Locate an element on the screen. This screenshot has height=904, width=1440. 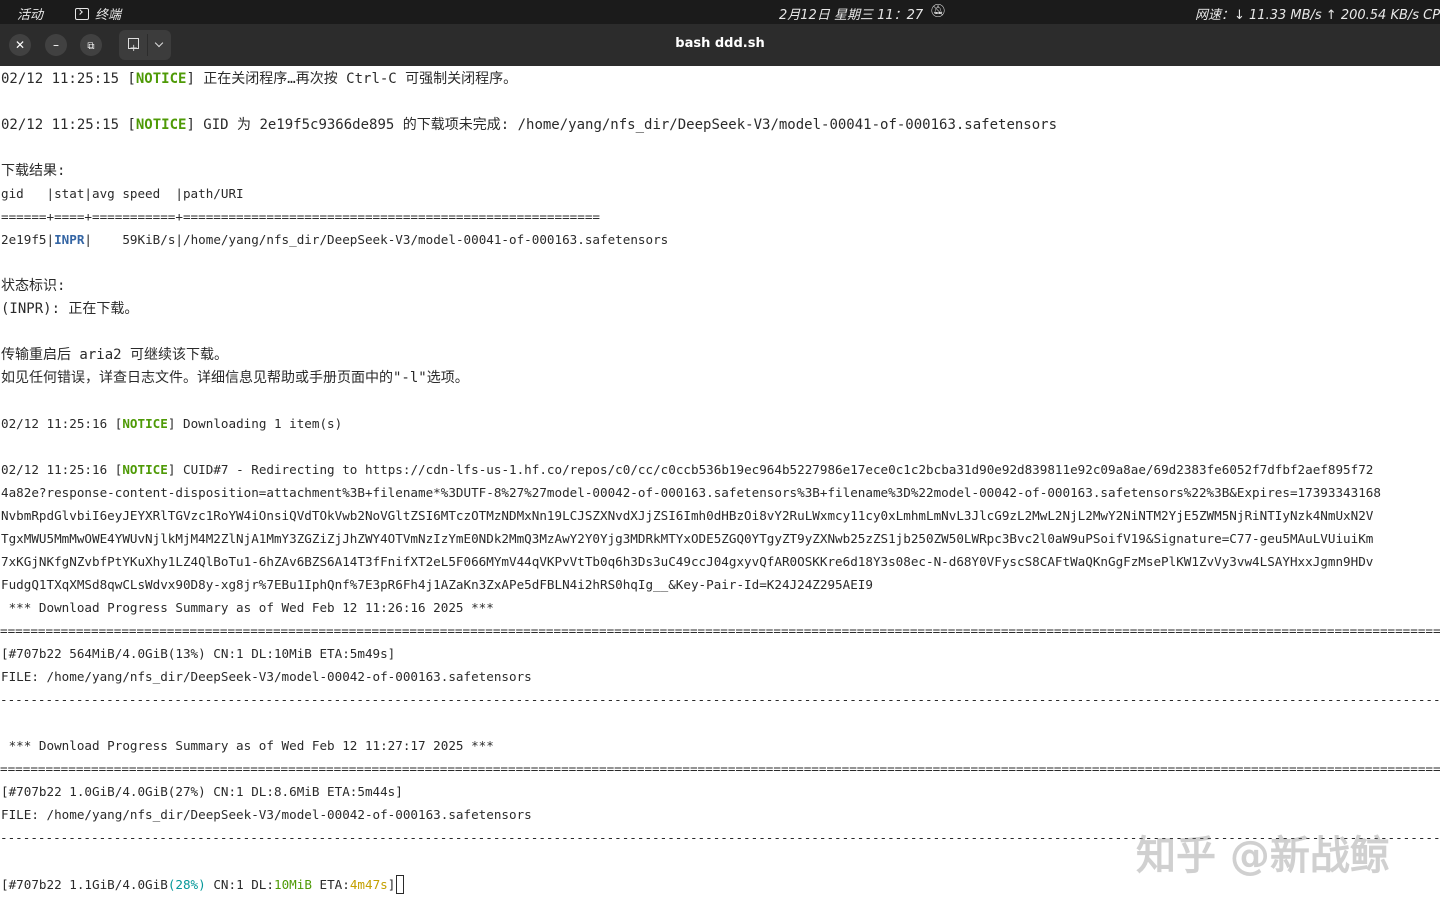
new-tab-button is located at coordinates (133, 47).